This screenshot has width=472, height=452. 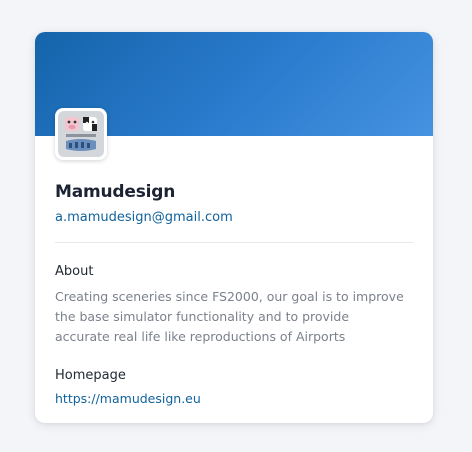 I want to click on homepage-label: Homepage, so click(x=90, y=375).